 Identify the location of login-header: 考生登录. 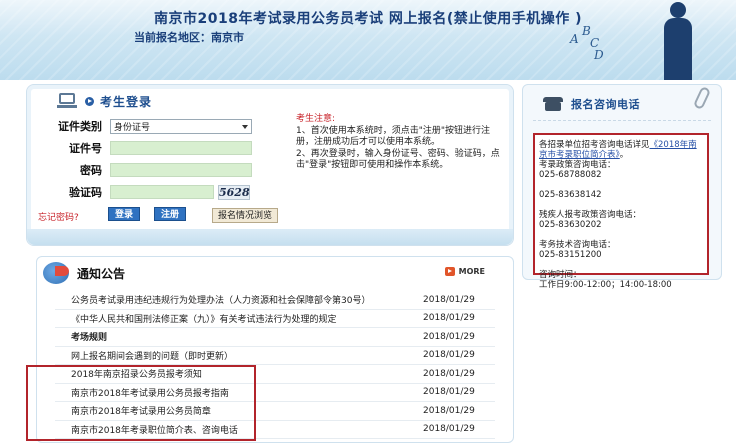
(104, 101).